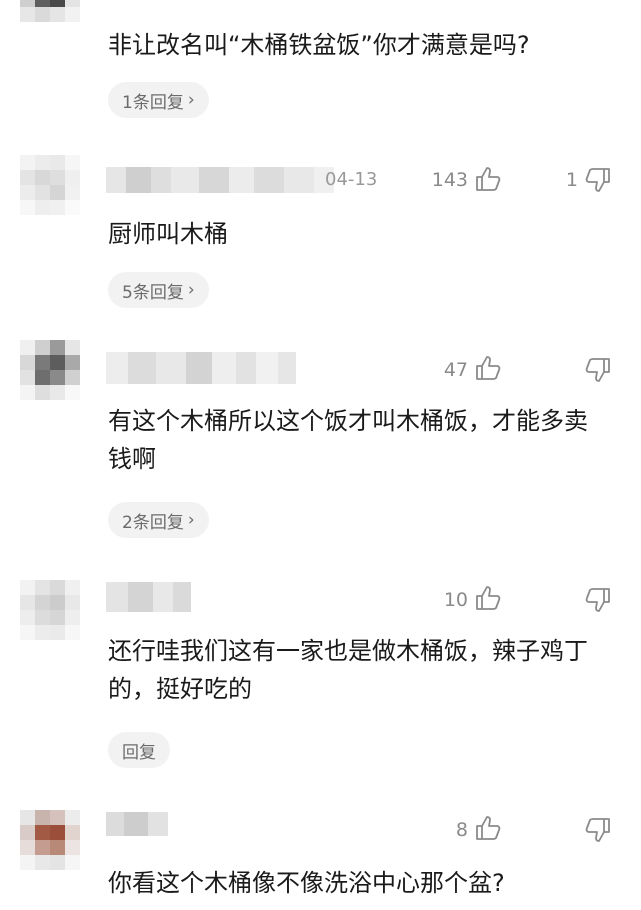 This screenshot has width=641, height=910. I want to click on reply-button: 5条回复 ›, so click(158, 290).